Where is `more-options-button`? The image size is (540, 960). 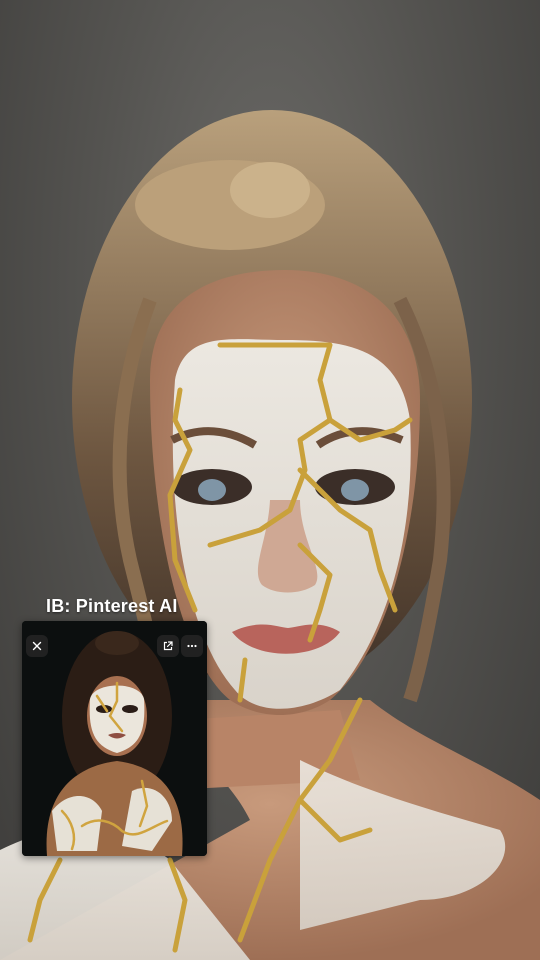
more-options-button is located at coordinates (192, 646).